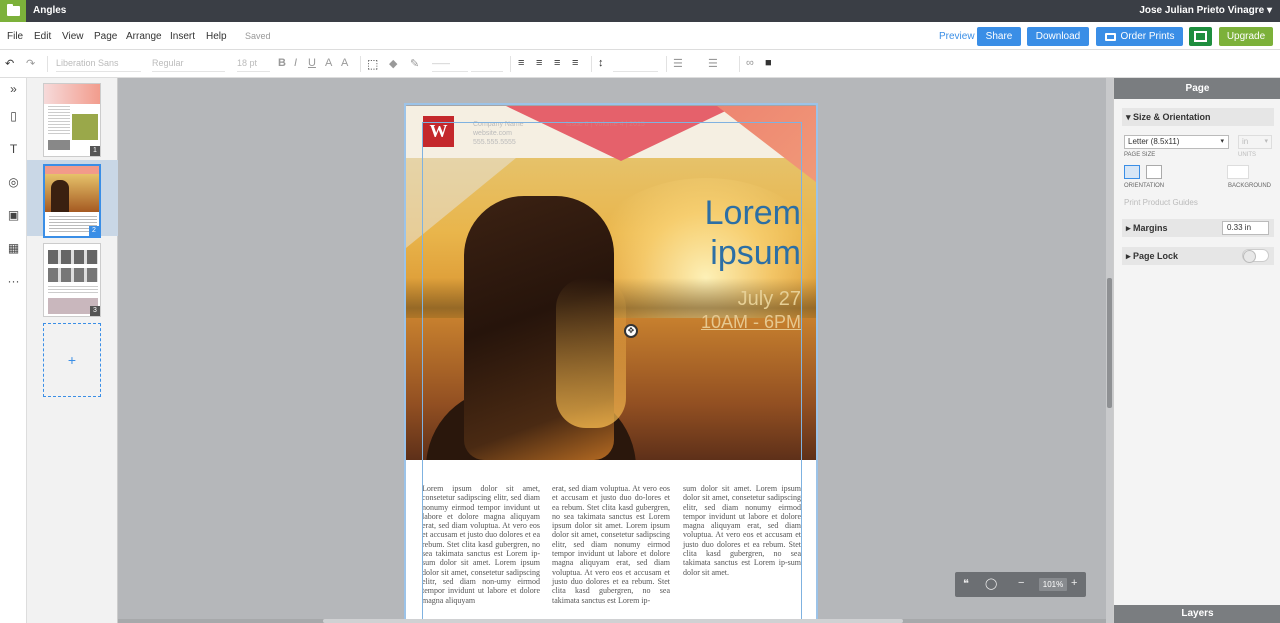  I want to click on numbered-list-icon: ☰, so click(713, 63).